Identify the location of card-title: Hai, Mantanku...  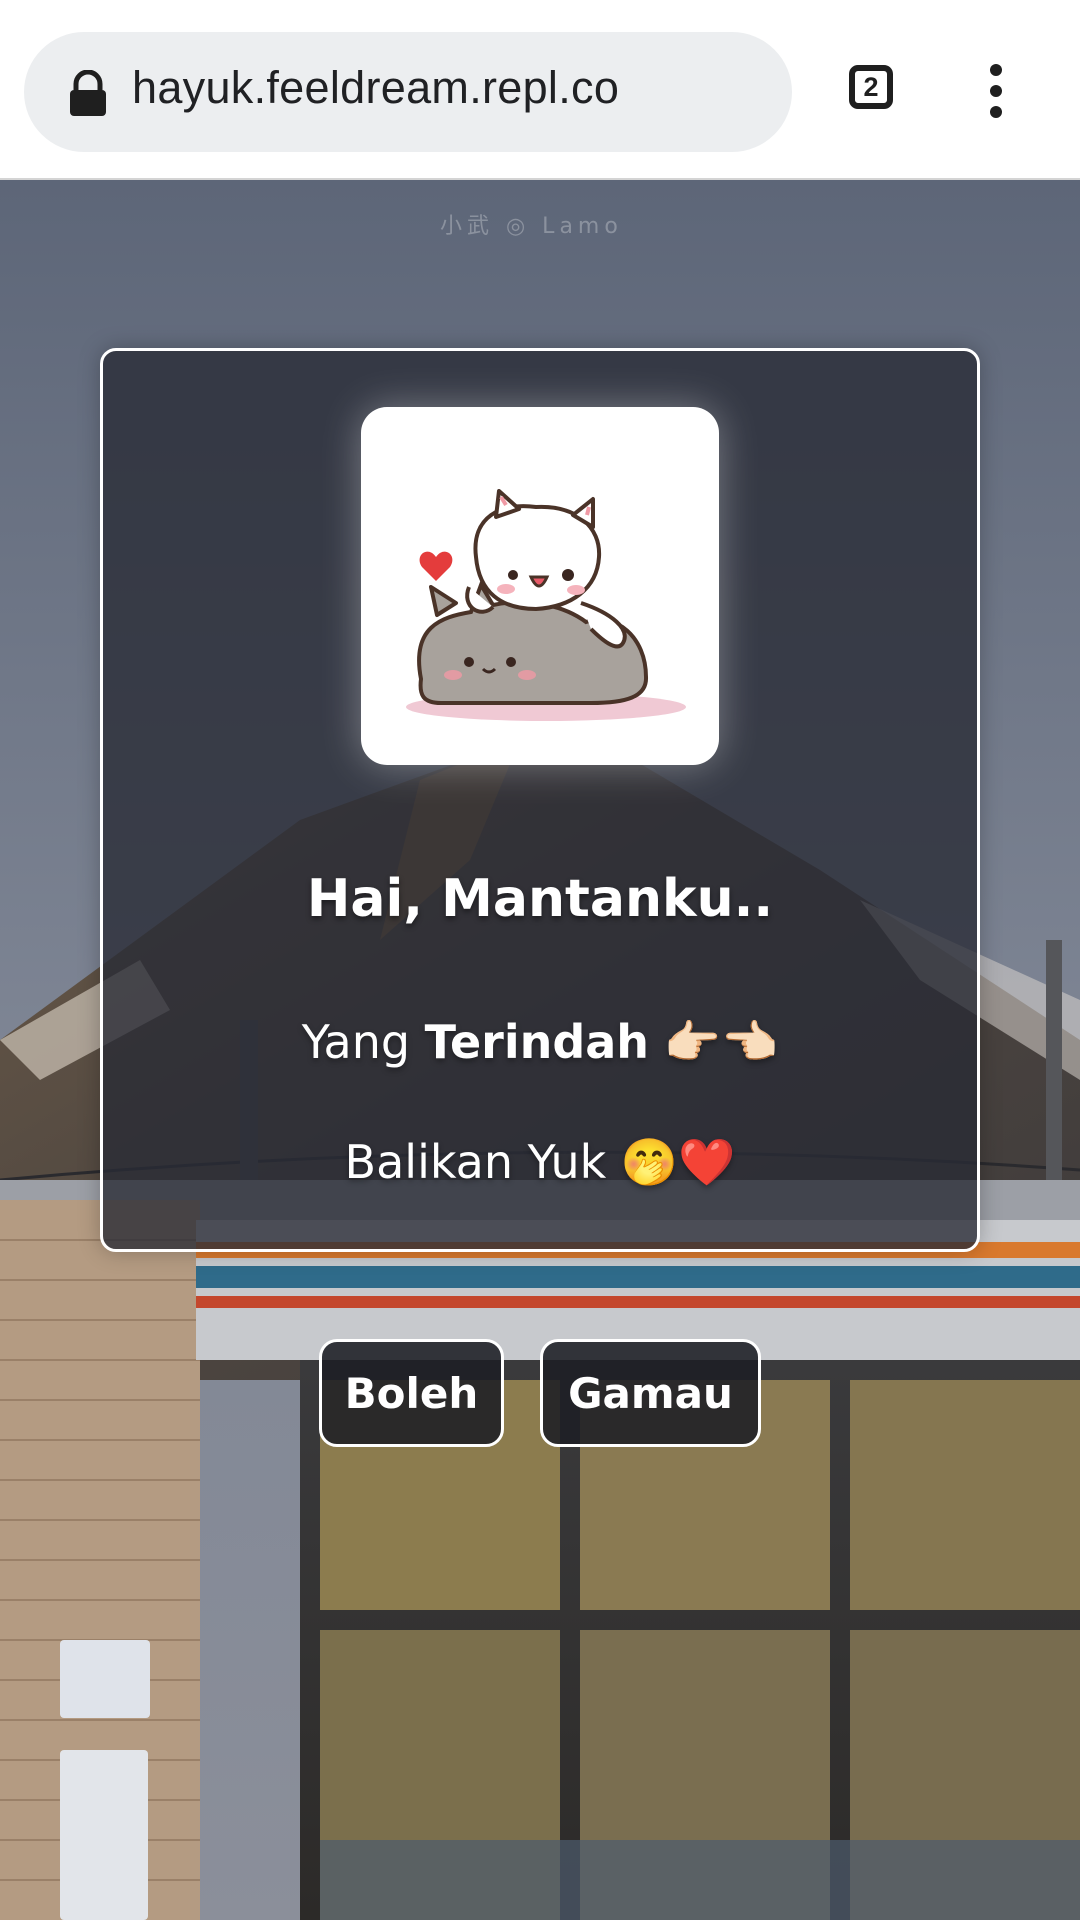
(540, 899).